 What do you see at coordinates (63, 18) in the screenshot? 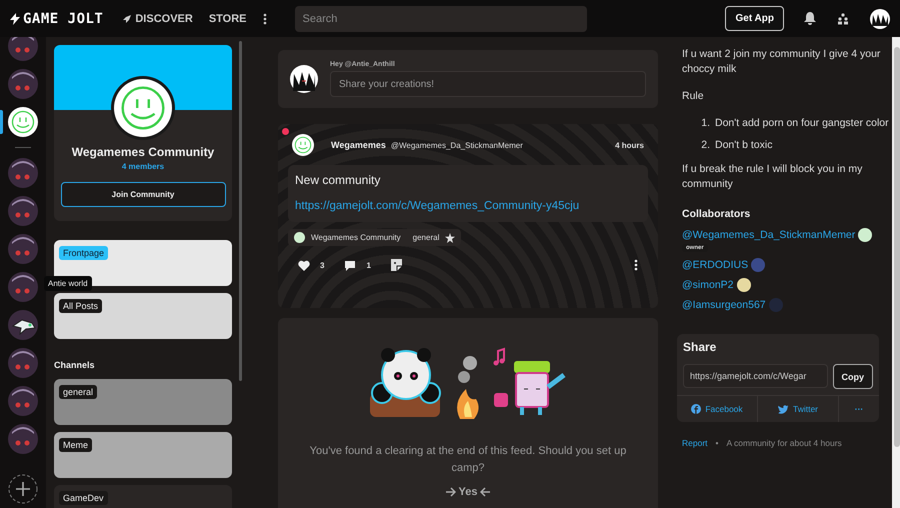
I see `logo: GAME JOLT` at bounding box center [63, 18].